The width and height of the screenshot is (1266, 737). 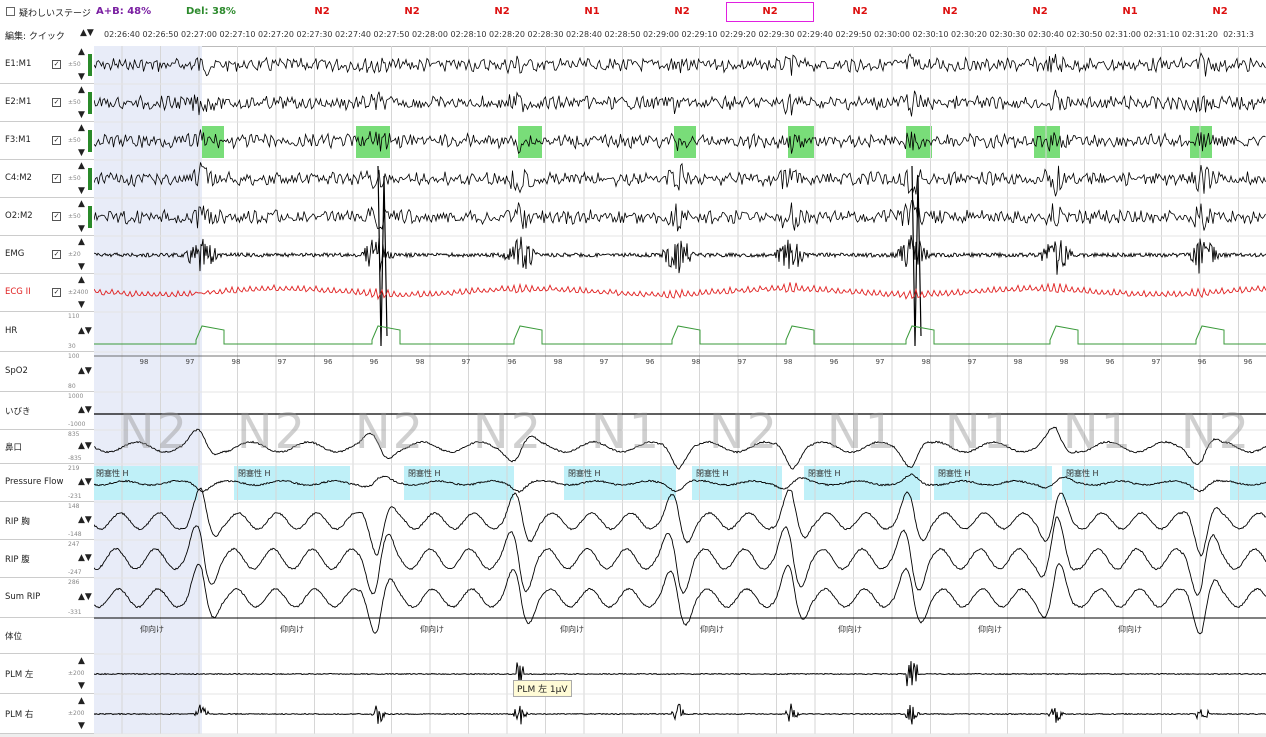 What do you see at coordinates (859, 11) in the screenshot?
I see `stage-label-6: N2` at bounding box center [859, 11].